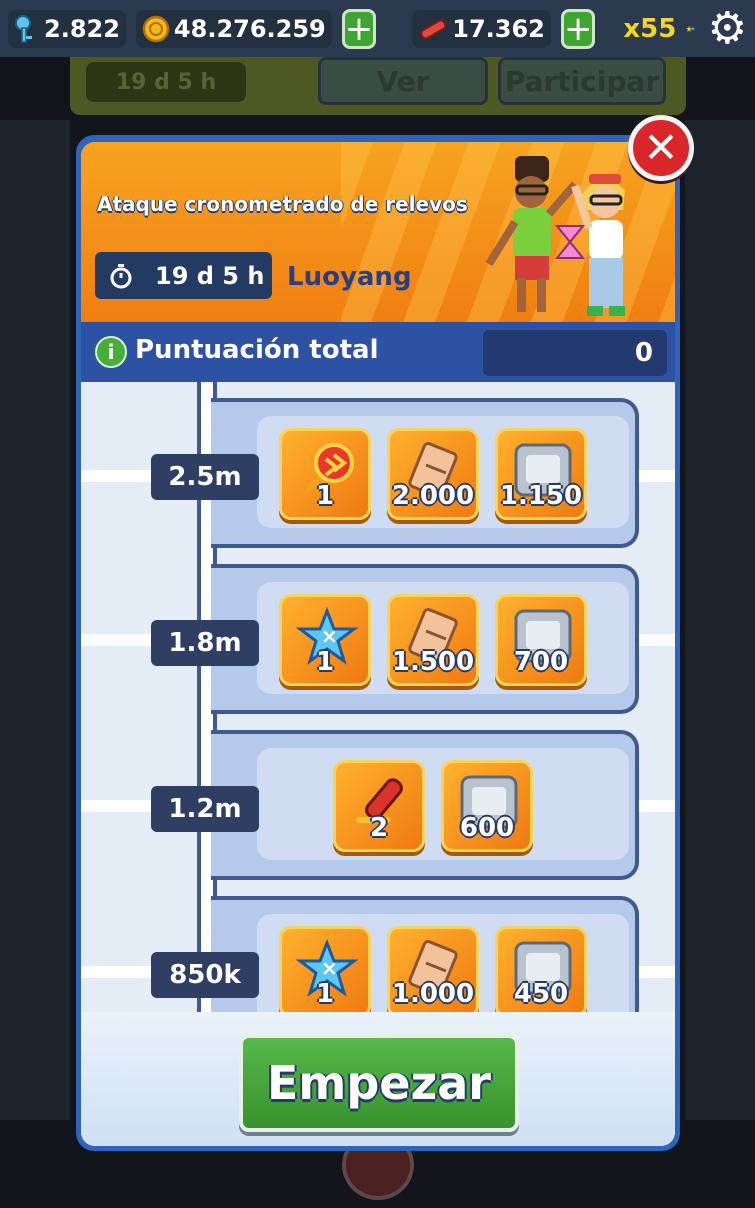  Describe the element at coordinates (433, 496) in the screenshot. I see `reward-quantity: 2.000` at that location.